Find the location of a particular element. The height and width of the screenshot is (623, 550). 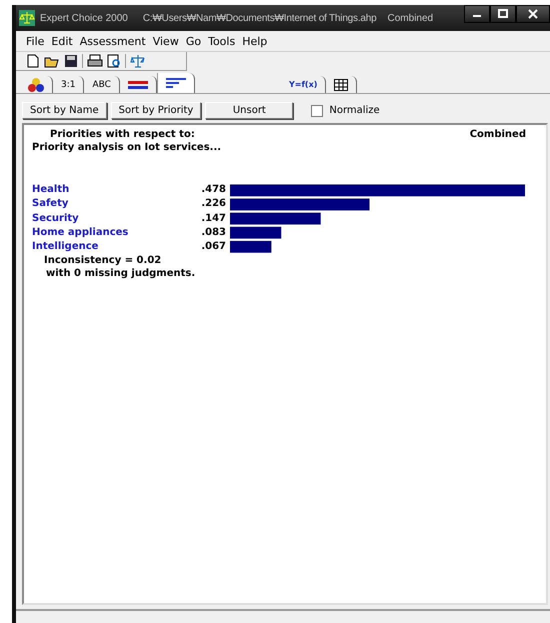

sort-button: Unsort is located at coordinates (249, 110).